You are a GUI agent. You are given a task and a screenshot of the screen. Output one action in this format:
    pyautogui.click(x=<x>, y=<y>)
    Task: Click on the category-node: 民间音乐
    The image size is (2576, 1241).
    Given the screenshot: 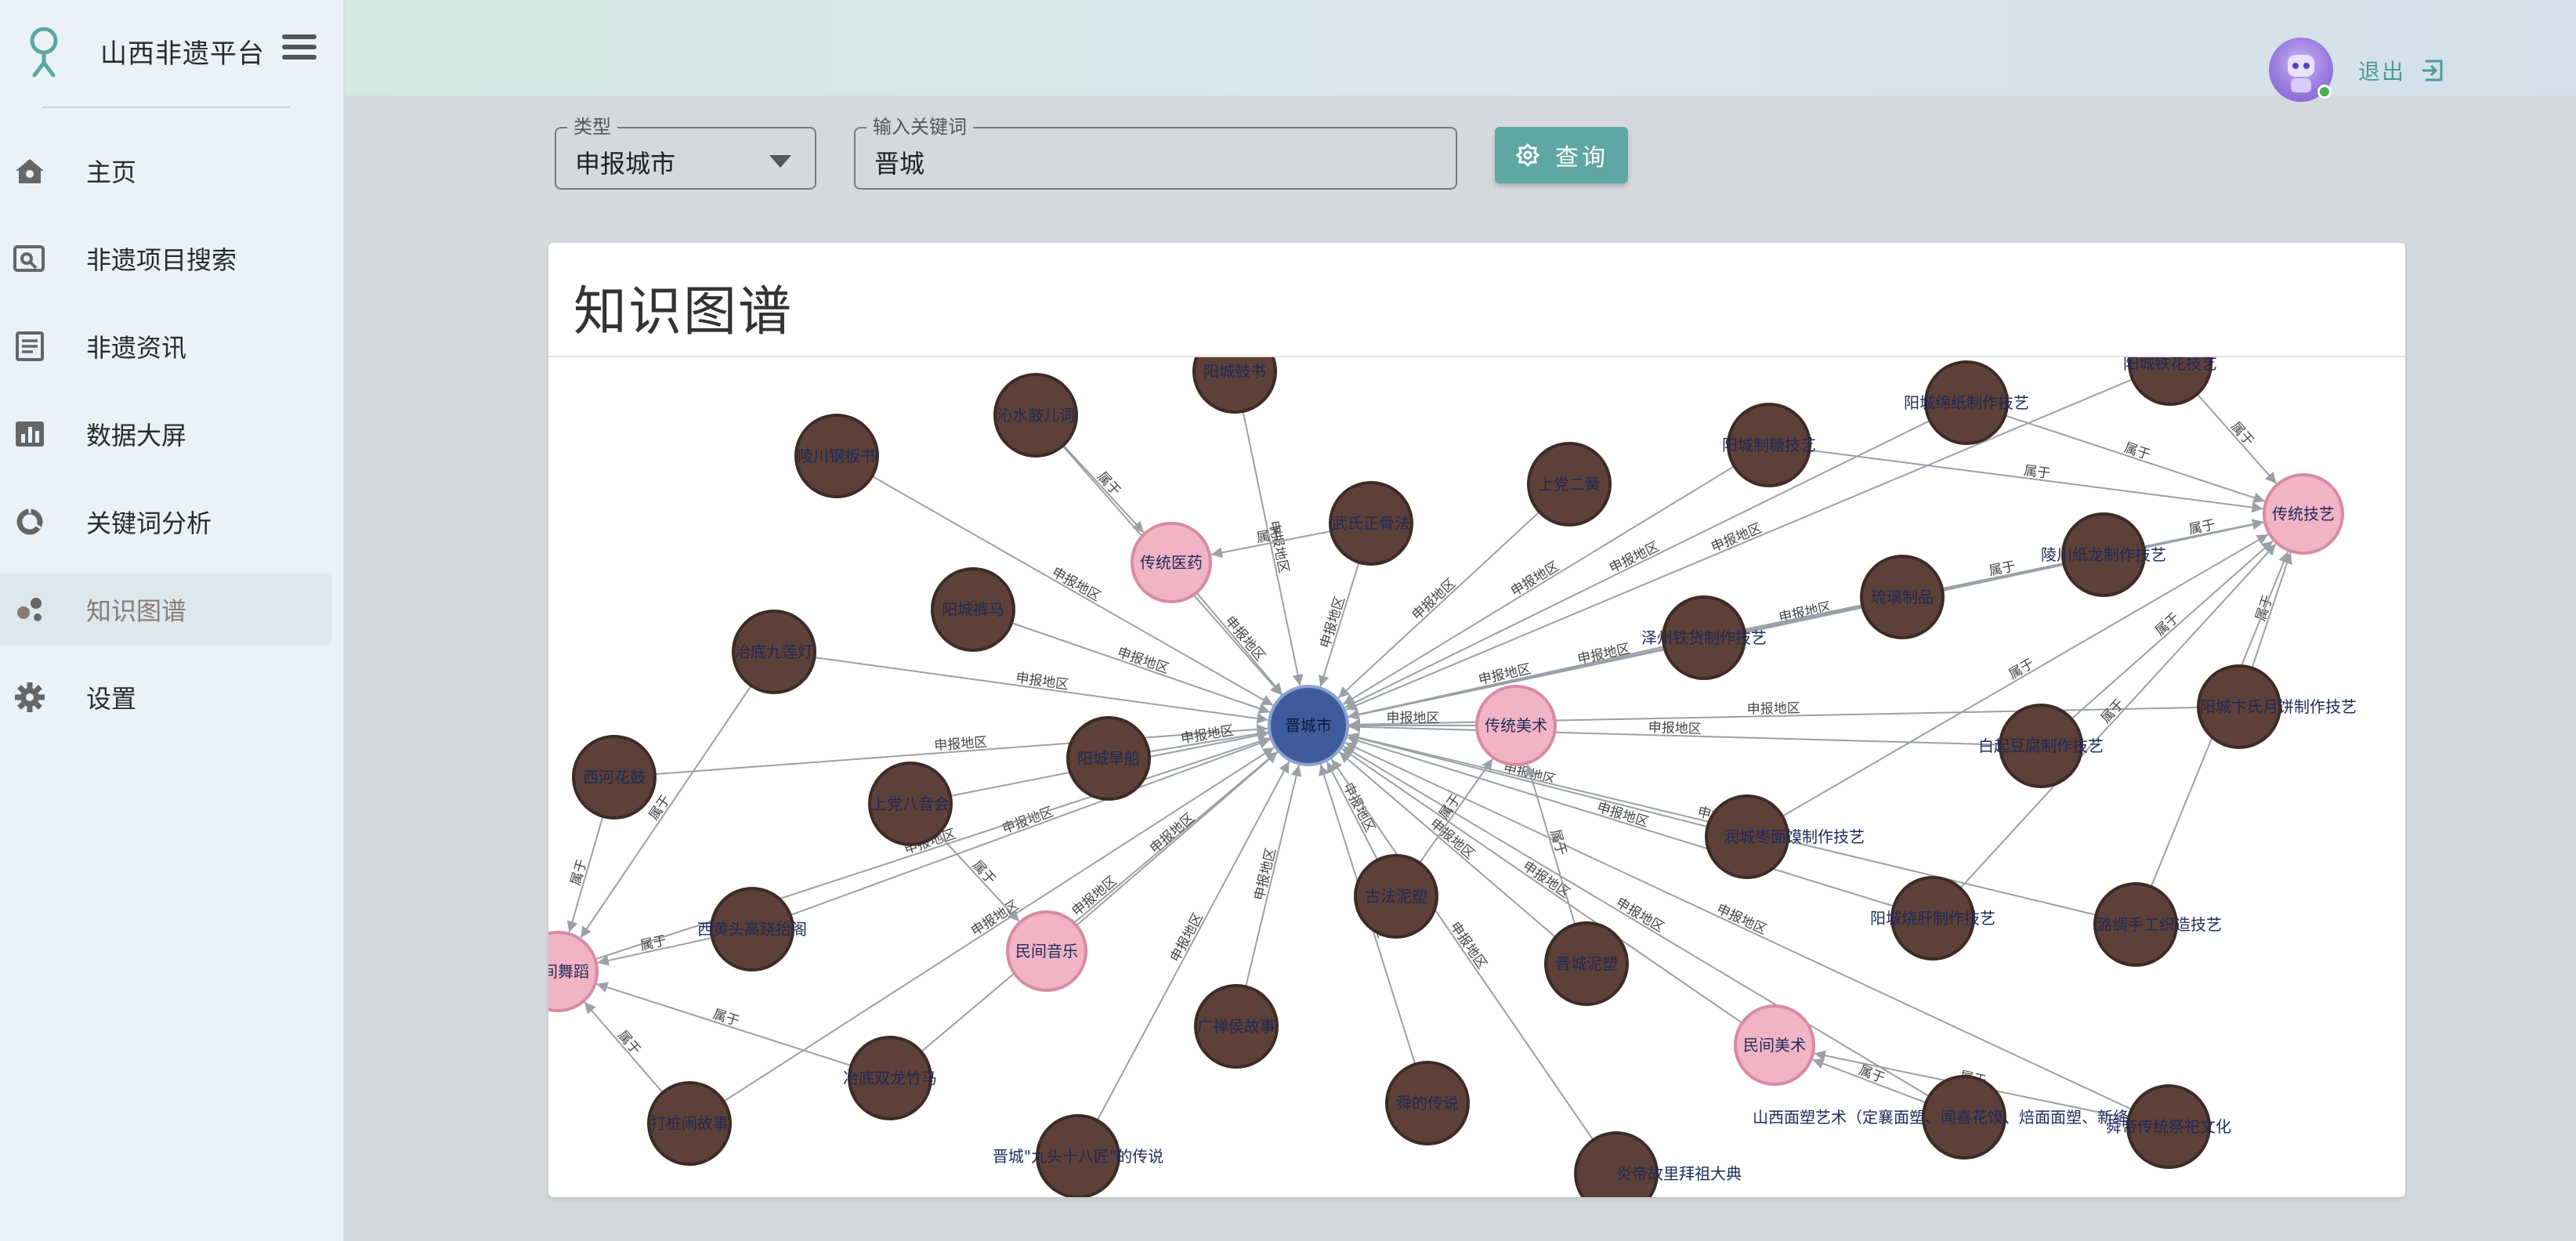 What is the action you would take?
    pyautogui.click(x=1046, y=951)
    